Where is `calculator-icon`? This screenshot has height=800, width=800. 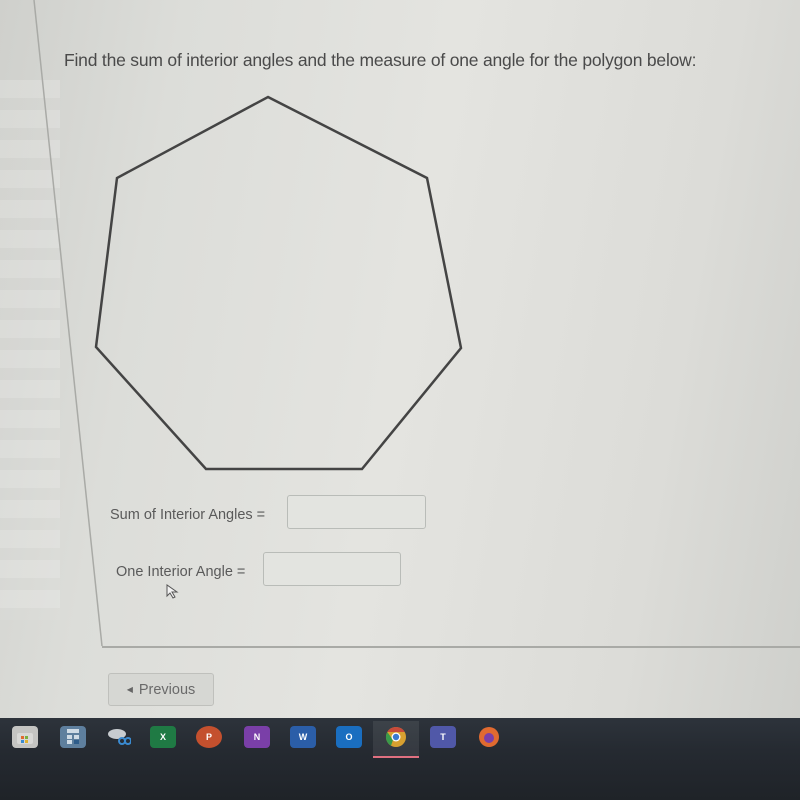
calculator-icon is located at coordinates (73, 737).